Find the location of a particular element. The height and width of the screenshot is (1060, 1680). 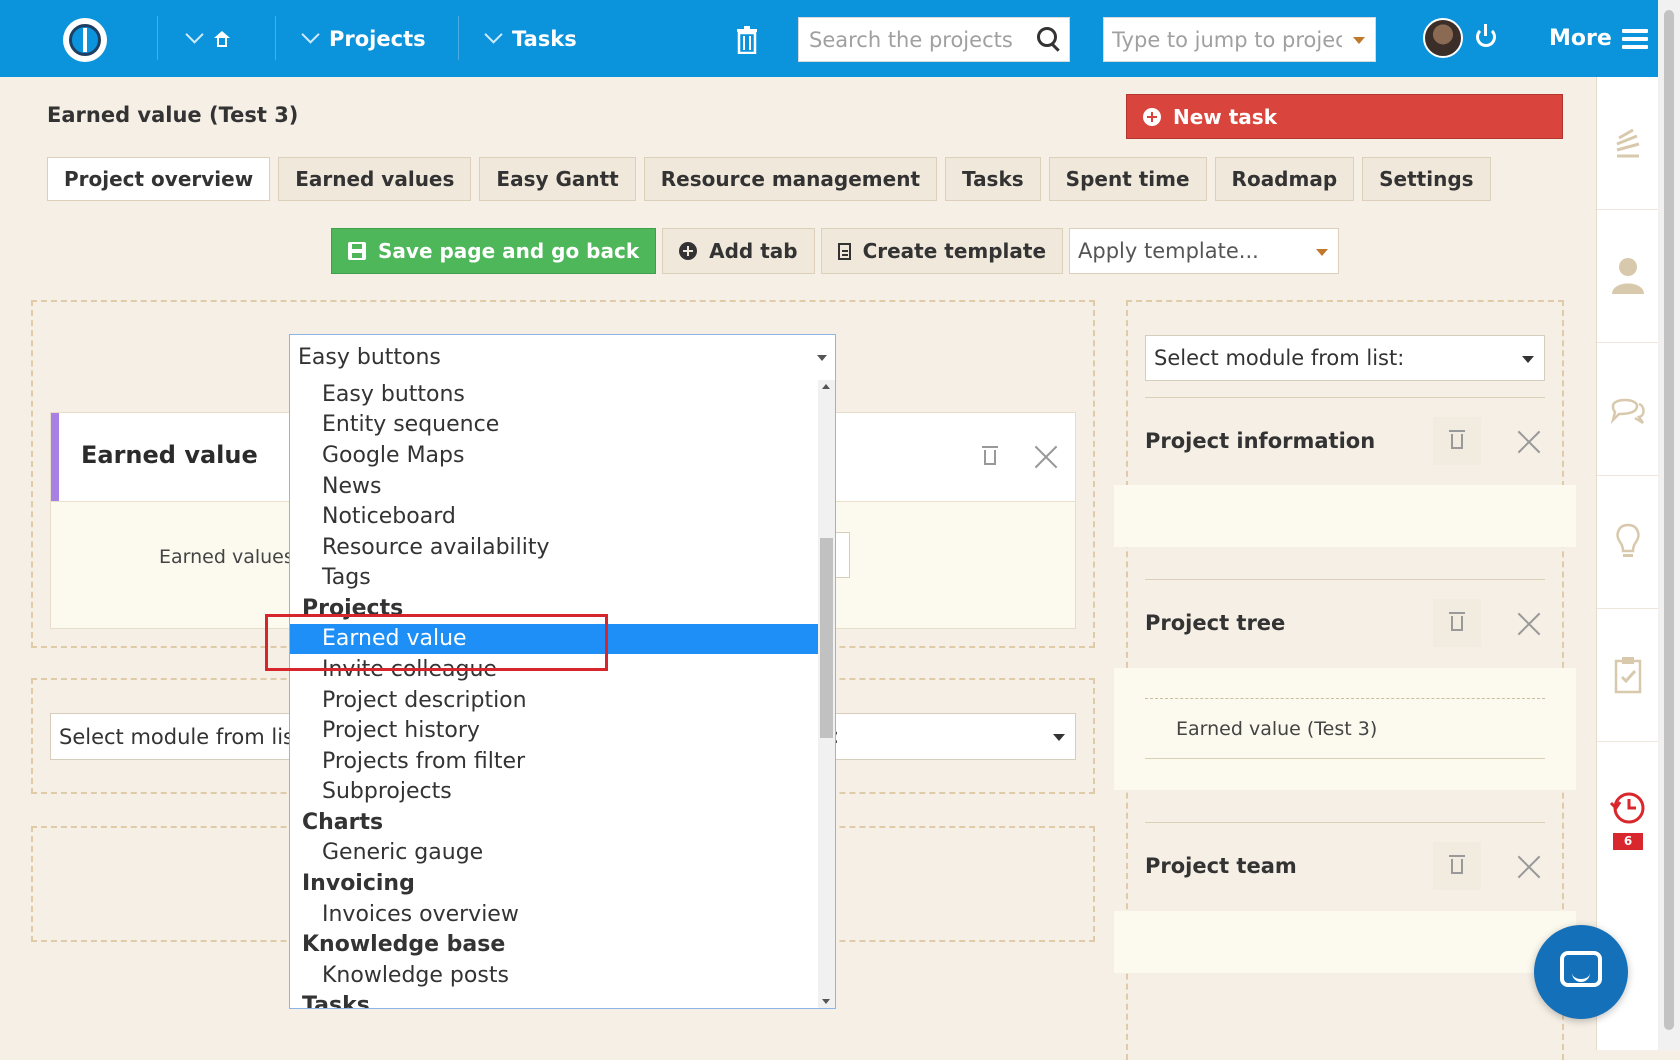

project-tree-body: Earned value (Test 3) is located at coordinates (1345, 729).